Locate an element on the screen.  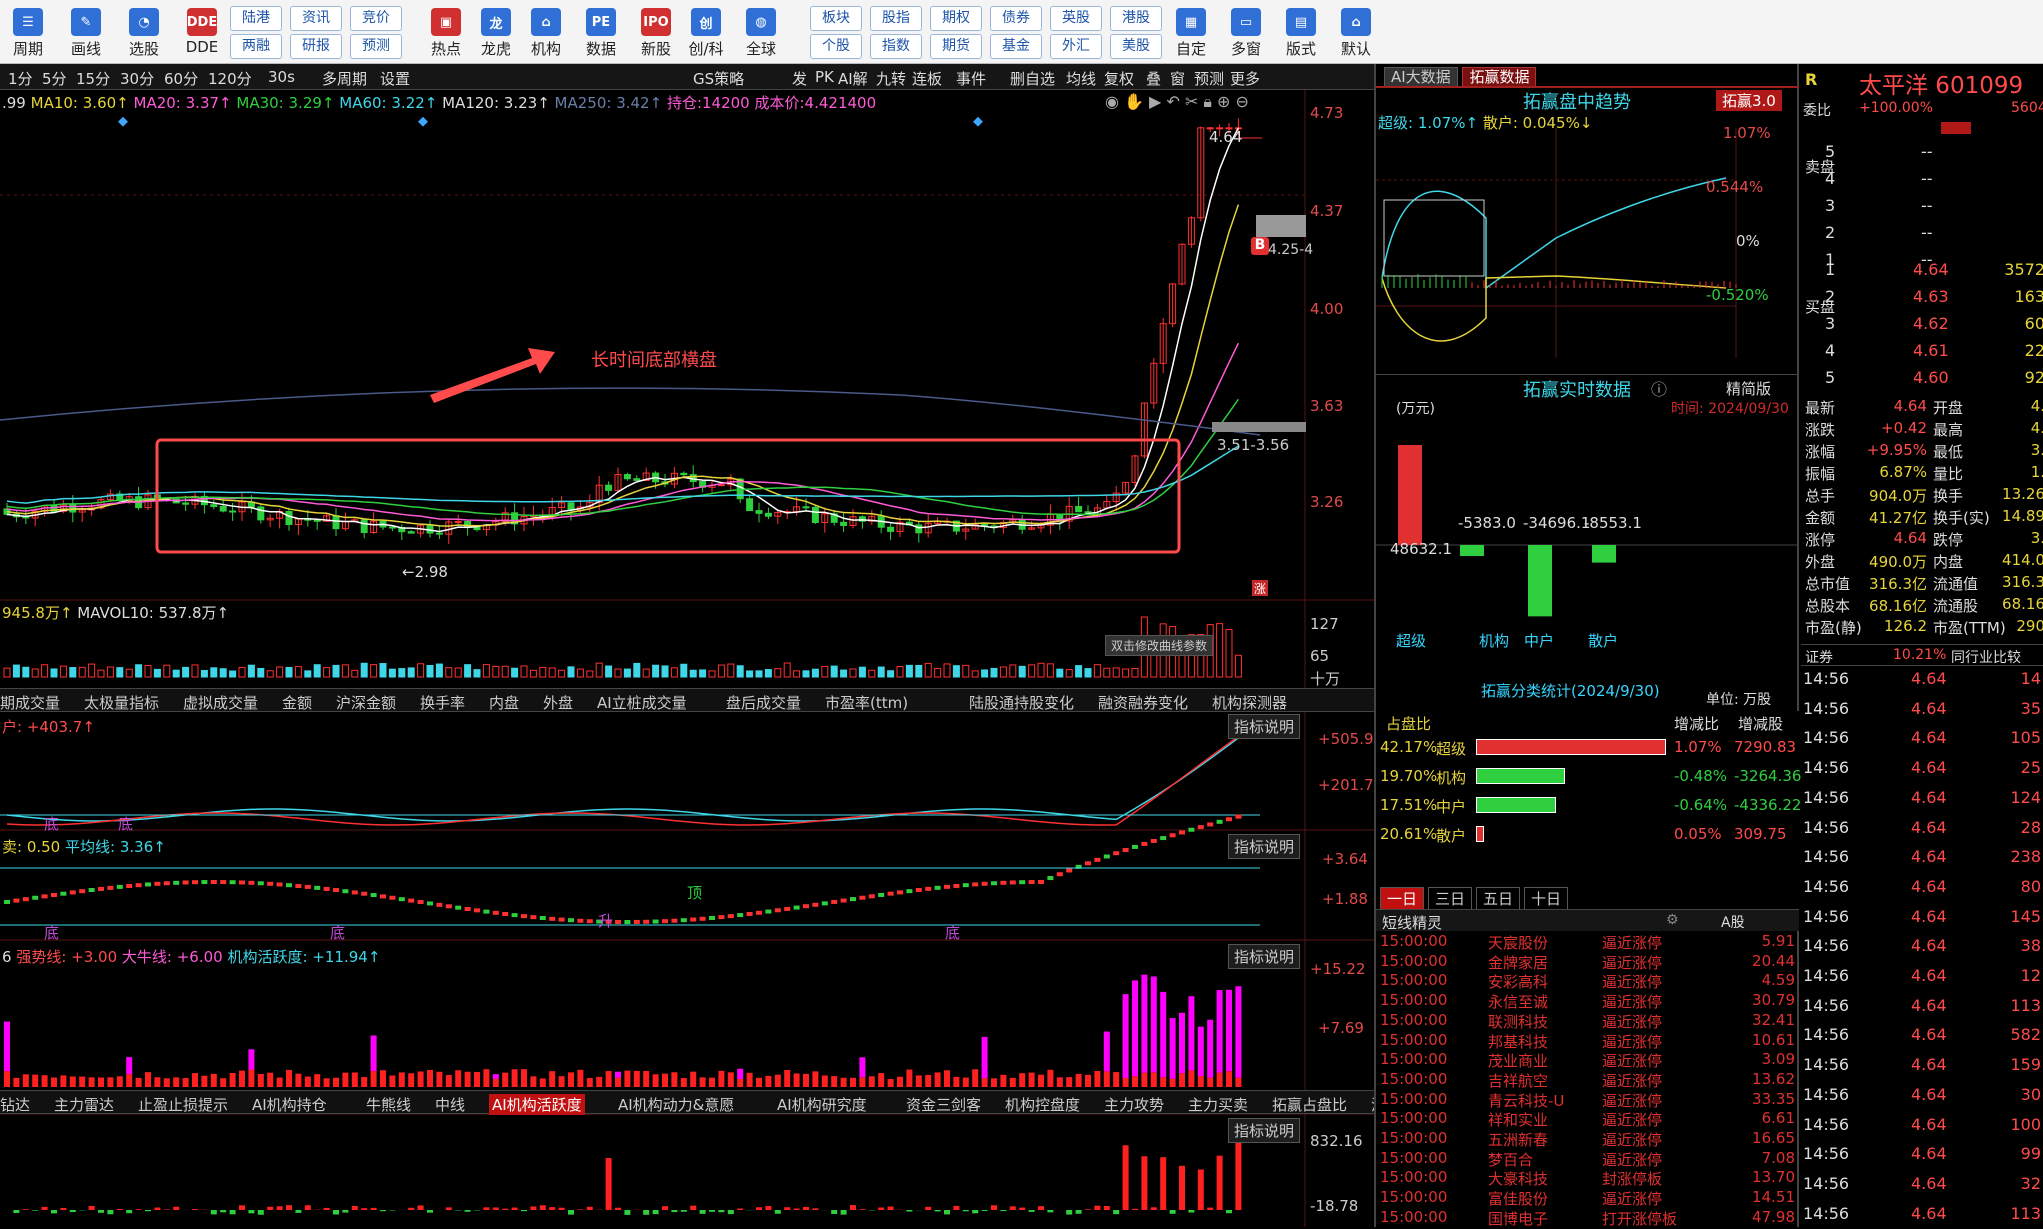
indicator-tab: 沪深金额 is located at coordinates (366, 702).